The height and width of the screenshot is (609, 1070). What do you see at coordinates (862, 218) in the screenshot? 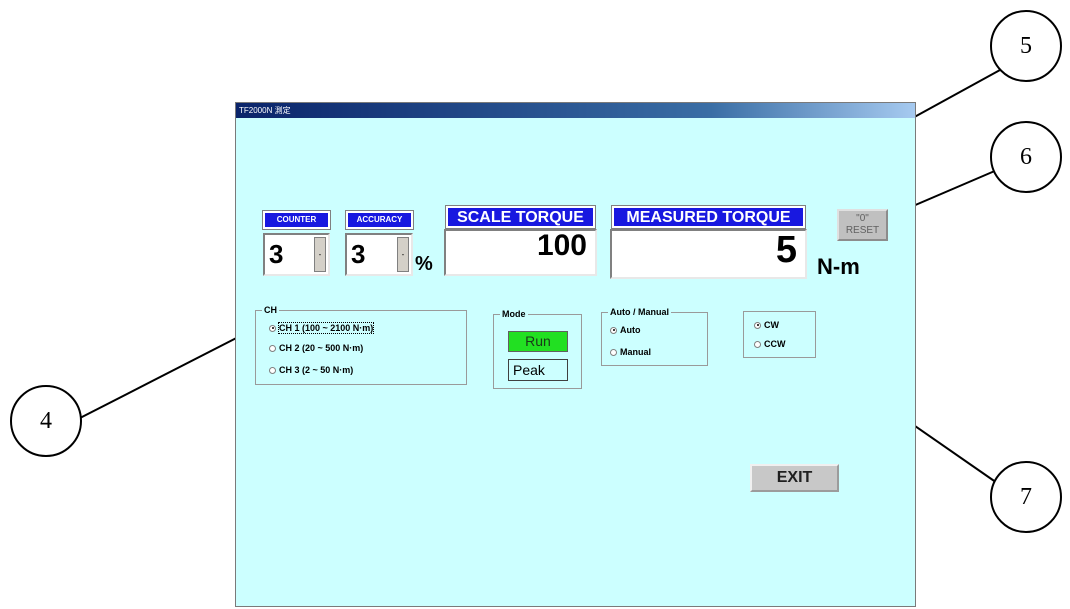
I see `reset-button-line1: "0"` at bounding box center [862, 218].